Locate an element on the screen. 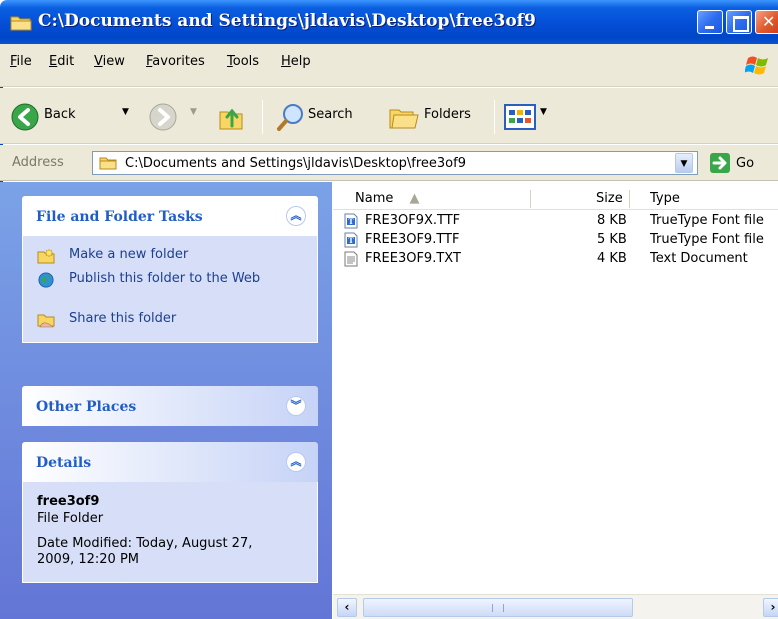  other-places-panel: Other Places ︾ is located at coordinates (170, 406).